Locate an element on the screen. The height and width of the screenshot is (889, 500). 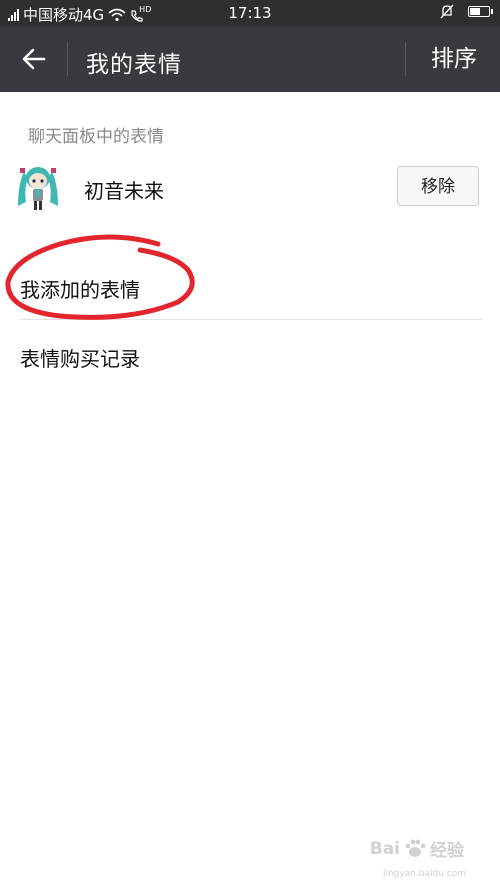
status-bar: 中国移动4G HD 17:13 is located at coordinates (250, 13).